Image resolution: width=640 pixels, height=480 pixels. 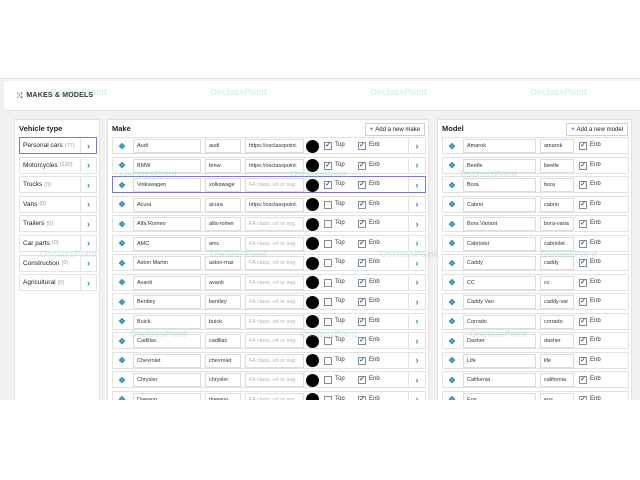 What do you see at coordinates (58, 185) in the screenshot?
I see `vehicle-type-item: Trucks (0) ›` at bounding box center [58, 185].